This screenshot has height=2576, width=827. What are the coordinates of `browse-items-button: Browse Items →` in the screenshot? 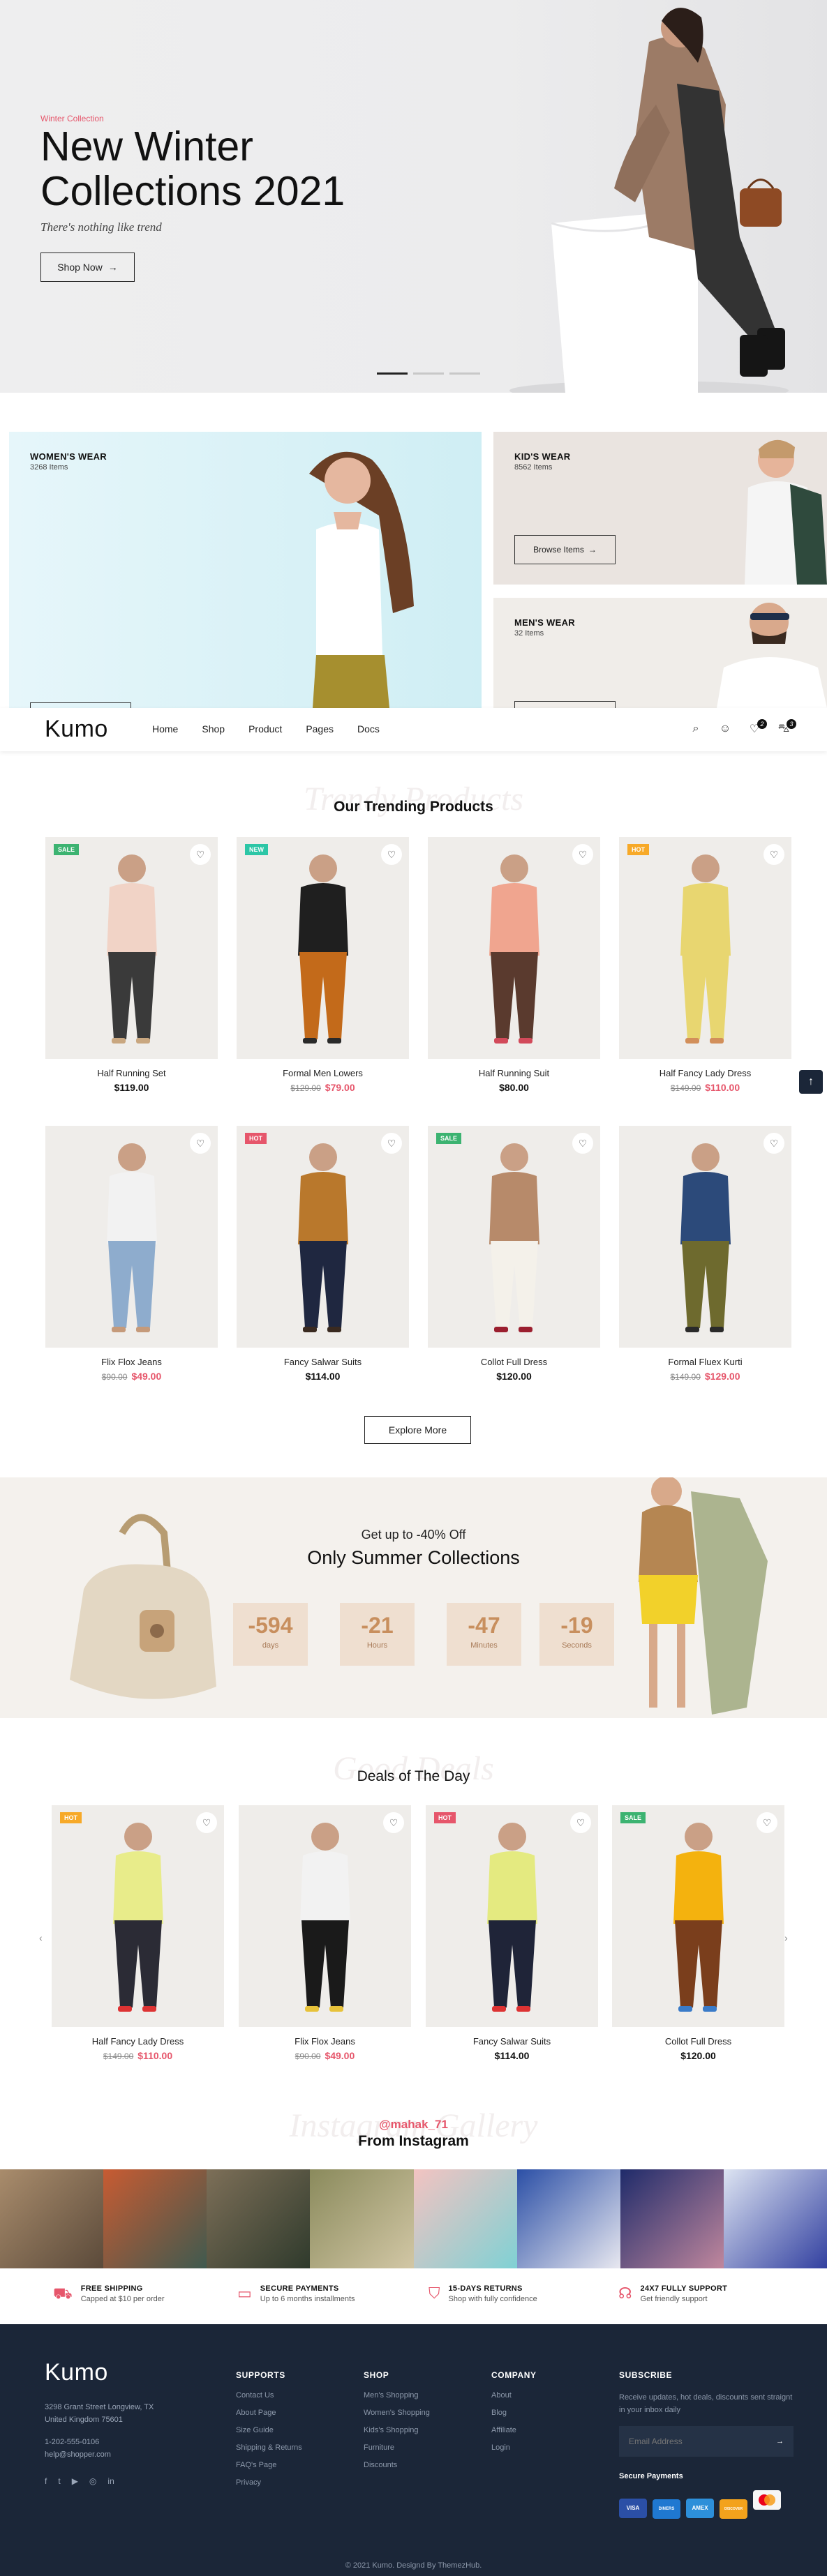 It's located at (565, 549).